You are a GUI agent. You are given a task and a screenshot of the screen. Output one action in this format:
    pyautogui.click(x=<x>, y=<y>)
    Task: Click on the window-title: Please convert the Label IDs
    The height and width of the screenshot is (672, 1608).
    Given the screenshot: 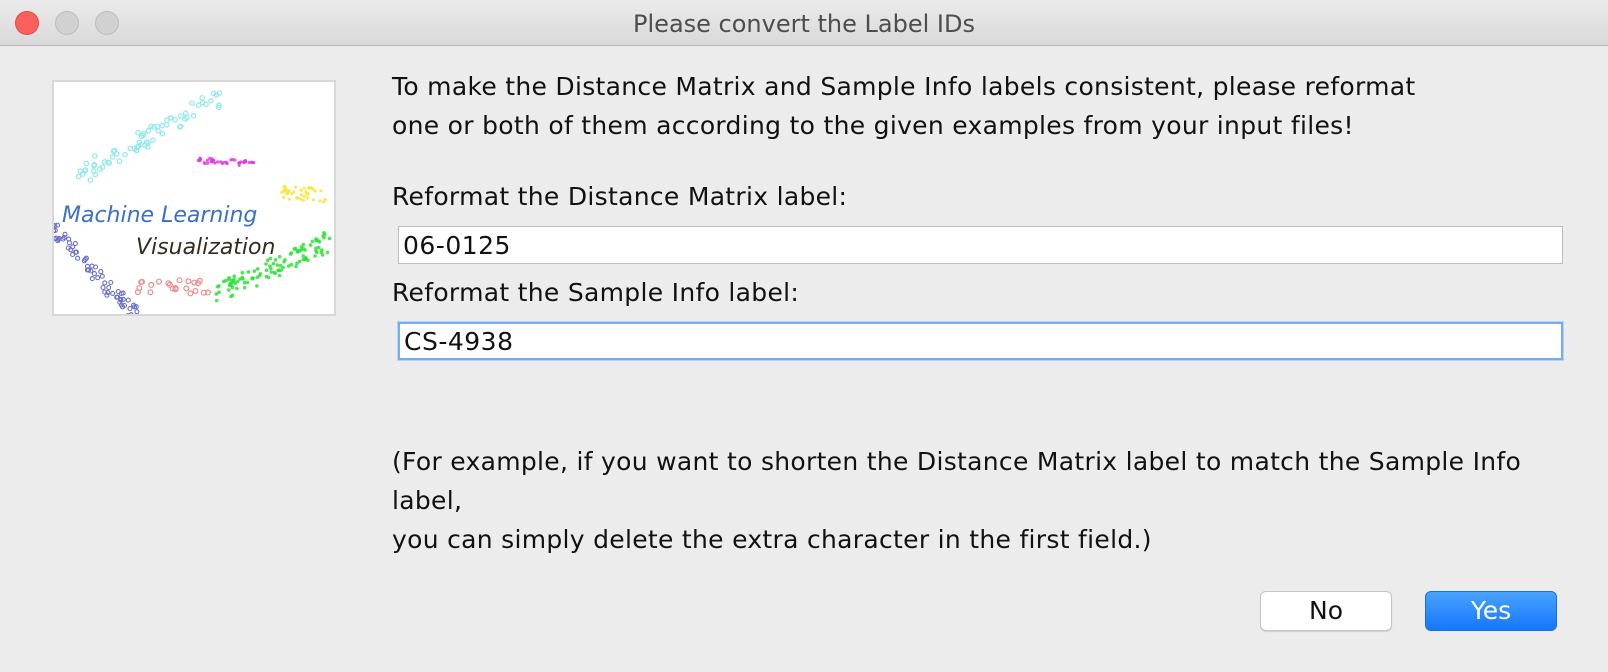 What is the action you would take?
    pyautogui.click(x=804, y=24)
    